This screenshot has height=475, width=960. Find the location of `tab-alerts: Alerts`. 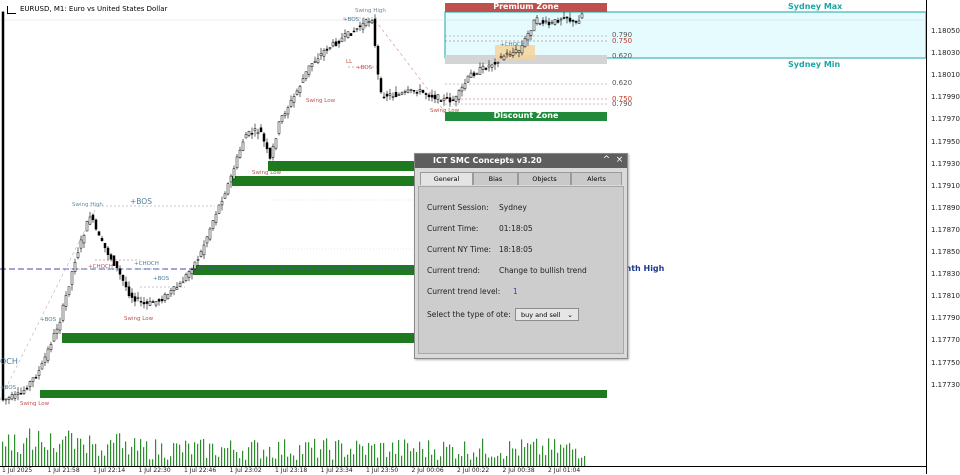

tab-alerts: Alerts is located at coordinates (596, 178).